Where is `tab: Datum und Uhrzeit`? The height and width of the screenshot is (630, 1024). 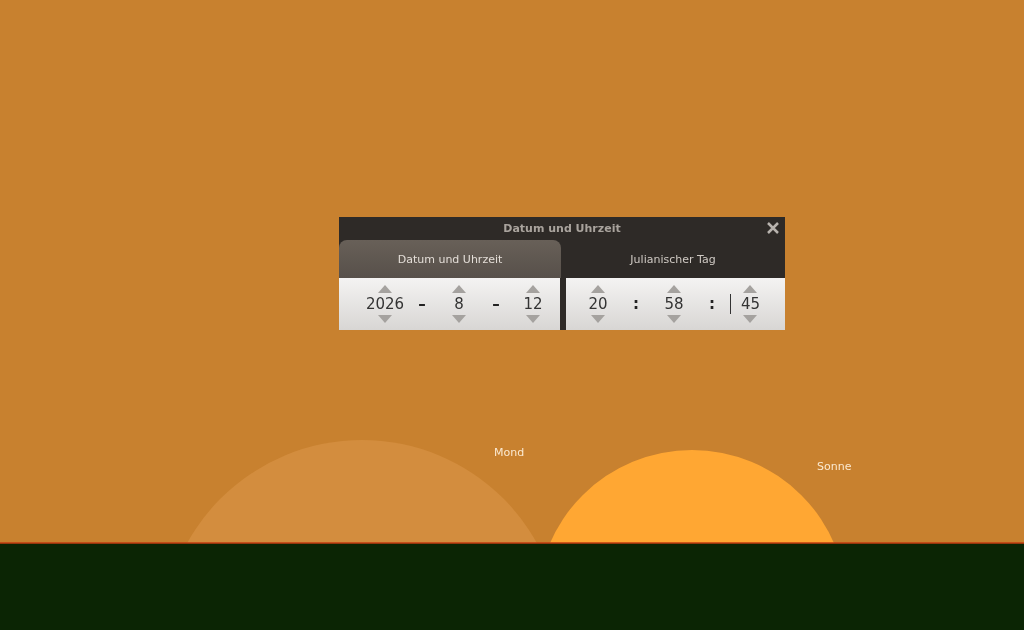
tab: Datum und Uhrzeit is located at coordinates (450, 259).